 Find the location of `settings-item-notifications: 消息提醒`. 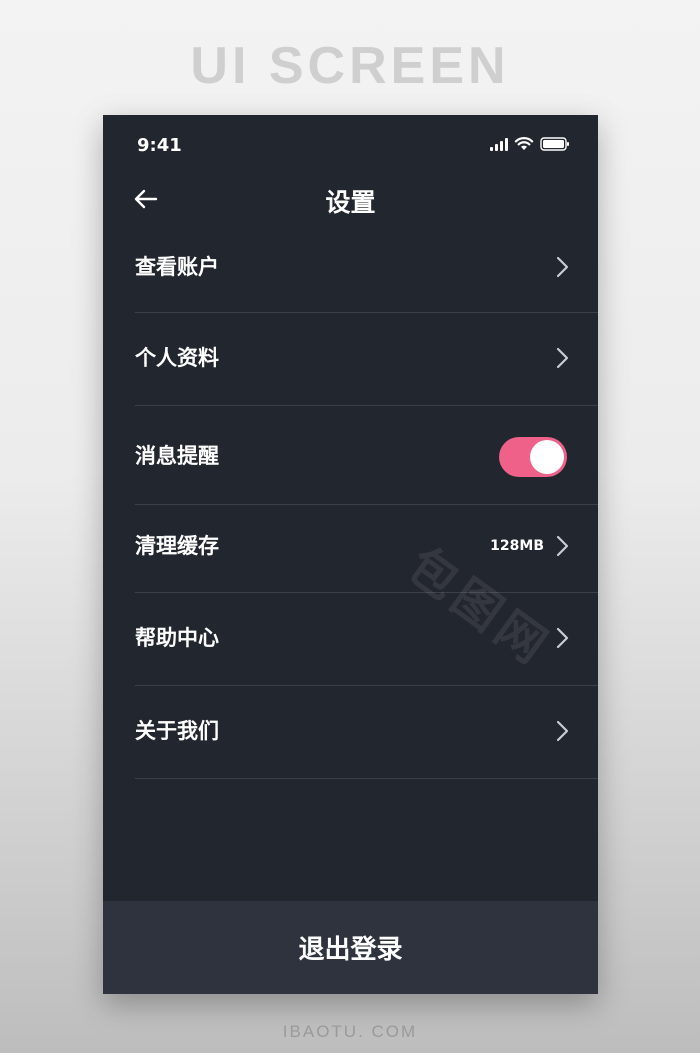

settings-item-notifications: 消息提醒 is located at coordinates (350, 455).